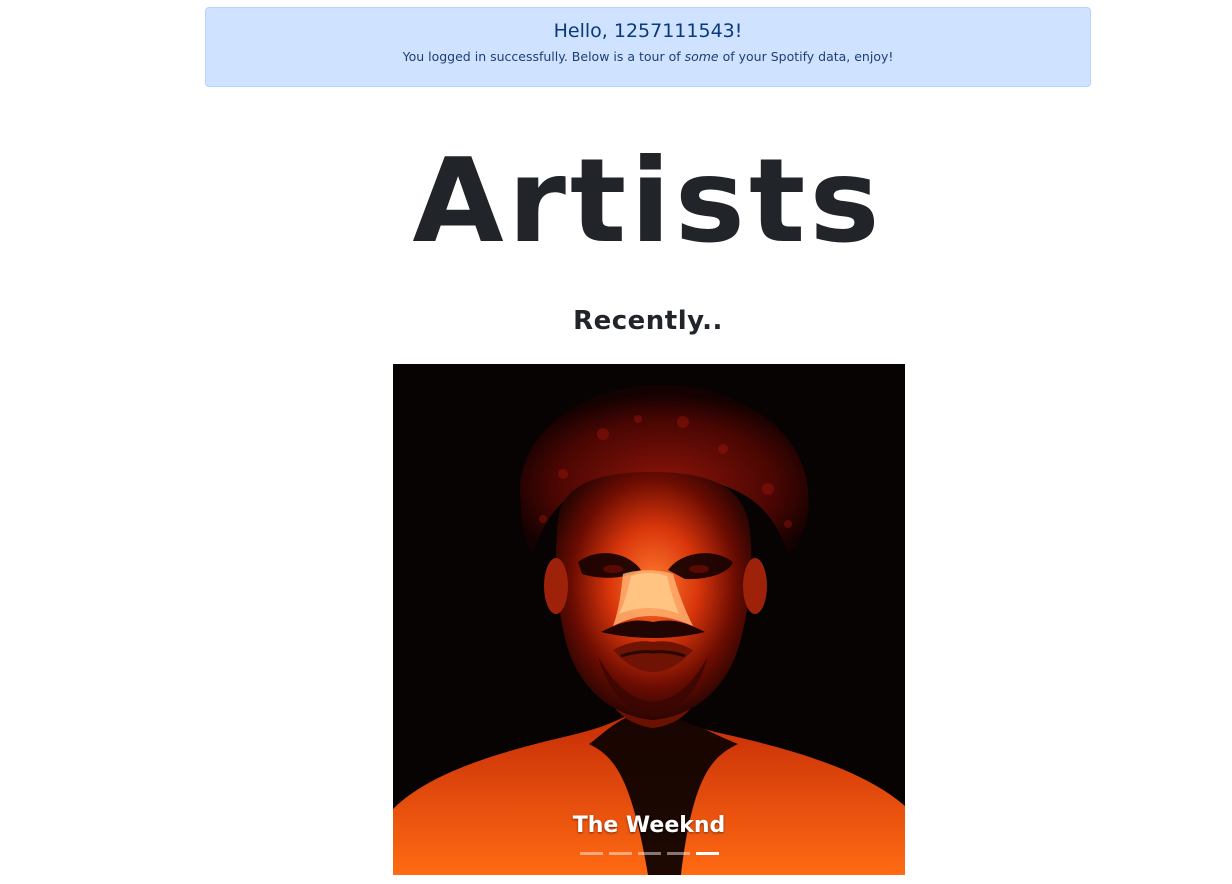  What do you see at coordinates (648, 31) in the screenshot?
I see `greeting-title: Hello, 1257111543!` at bounding box center [648, 31].